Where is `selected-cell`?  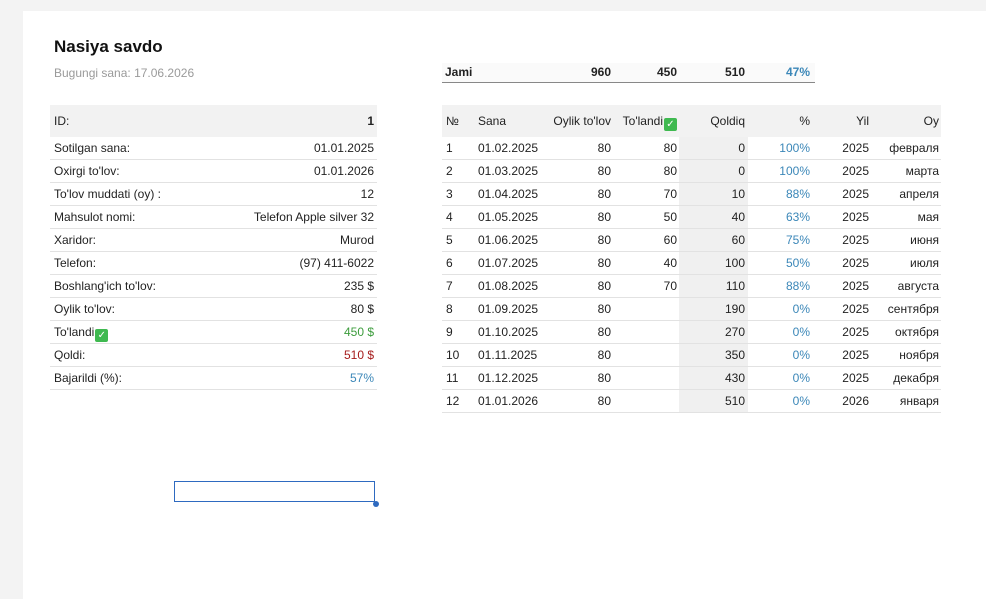
selected-cell is located at coordinates (274, 491).